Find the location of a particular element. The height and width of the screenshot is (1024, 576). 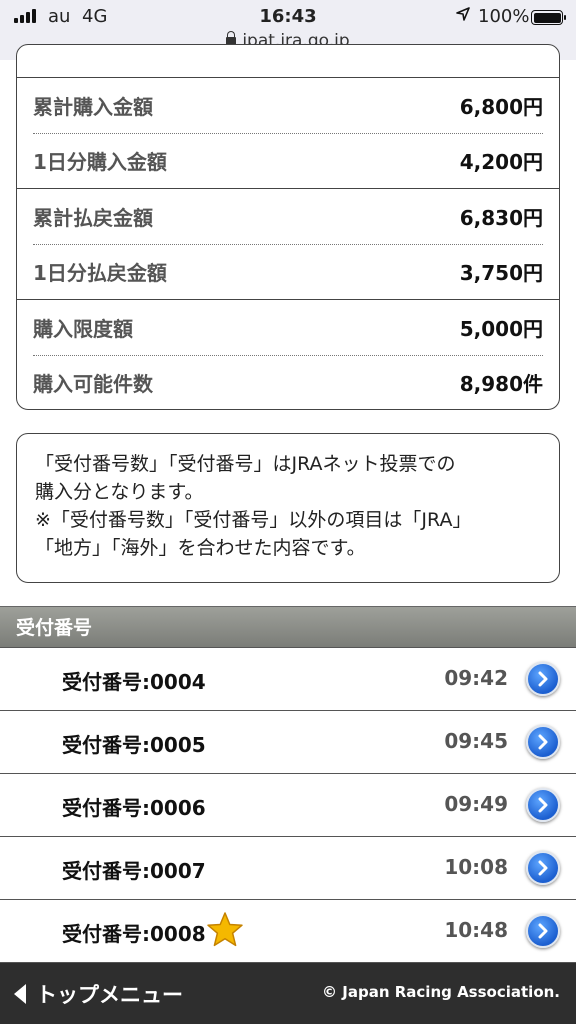

section-header: 受付番号 is located at coordinates (288, 627).